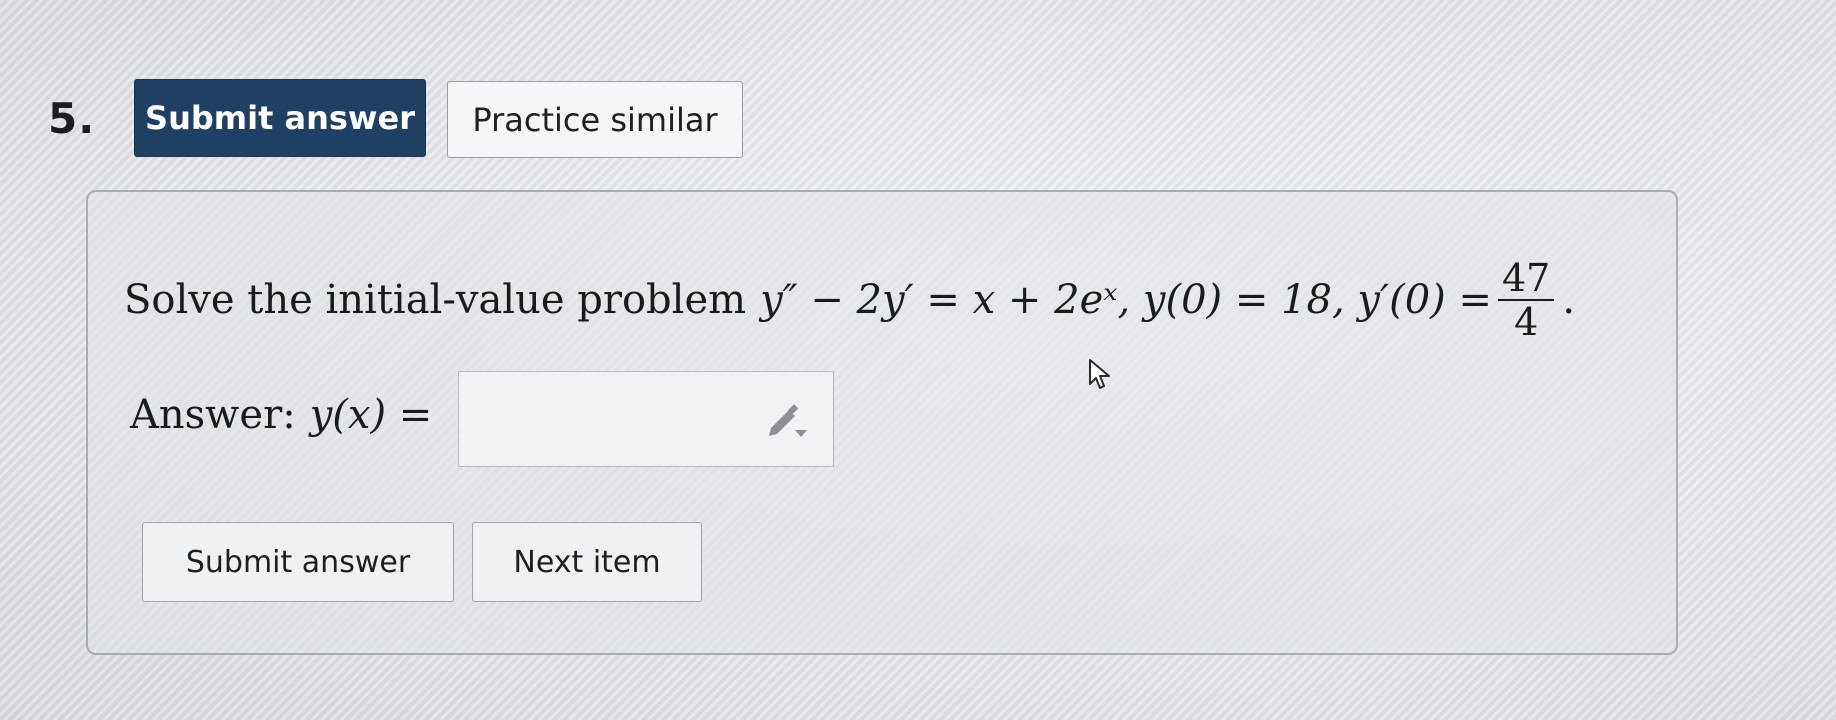 Image resolution: width=1836 pixels, height=720 pixels. Describe the element at coordinates (1526, 278) in the screenshot. I see `fraction-numerator: 47` at that location.